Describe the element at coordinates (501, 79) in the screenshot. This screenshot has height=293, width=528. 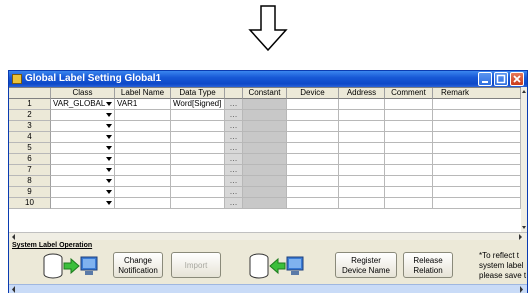
I see `maximize-button` at that location.